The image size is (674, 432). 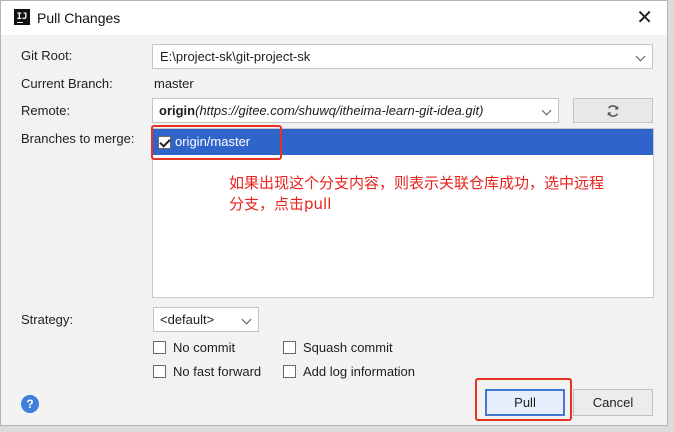 What do you see at coordinates (334, 18) in the screenshot?
I see `title-bar: IJ Pull Changes ✕` at bounding box center [334, 18].